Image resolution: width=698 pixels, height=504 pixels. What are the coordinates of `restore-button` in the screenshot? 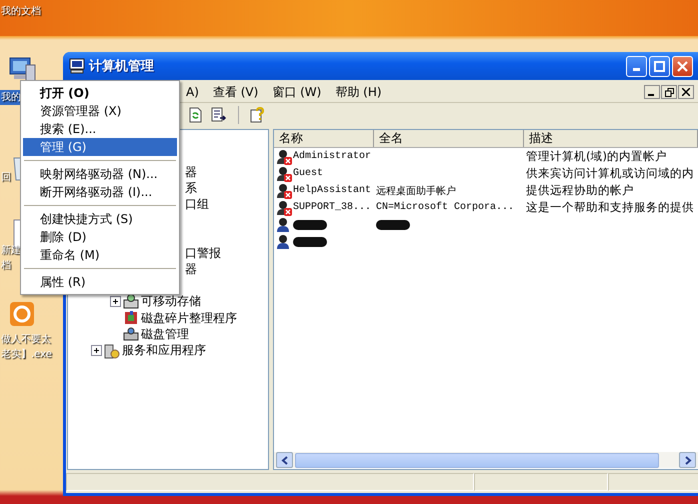 It's located at (669, 92).